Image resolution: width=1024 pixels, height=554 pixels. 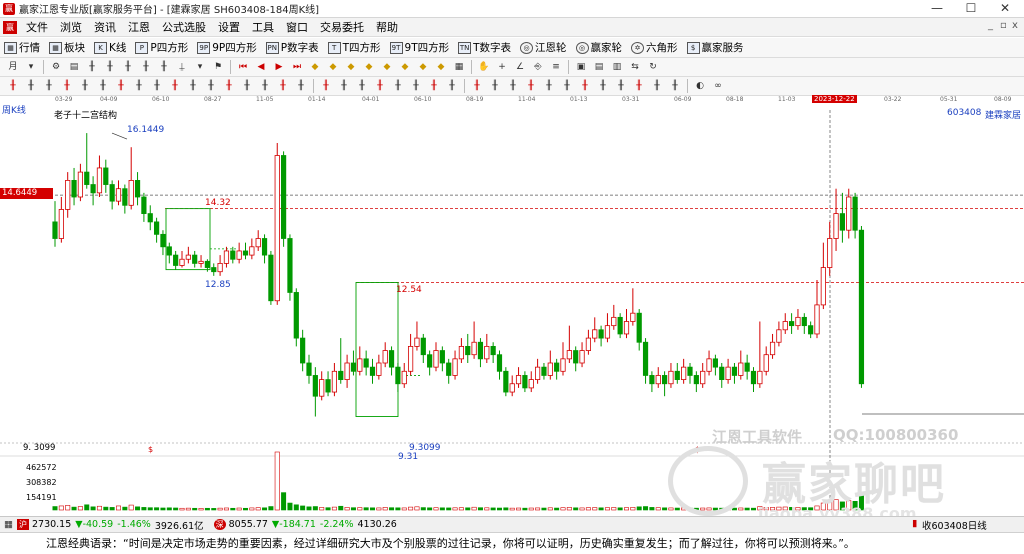 What do you see at coordinates (121, 86) in the screenshot?
I see `analysis-tool-icon-6: ╫` at bounding box center [121, 86].